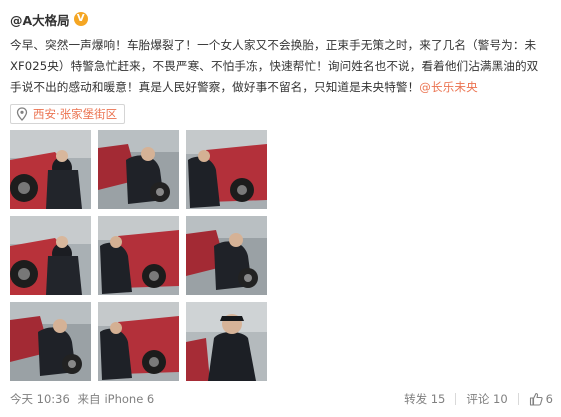 The image size is (561, 417). I want to click on comment-button: 评论 10, so click(486, 399).